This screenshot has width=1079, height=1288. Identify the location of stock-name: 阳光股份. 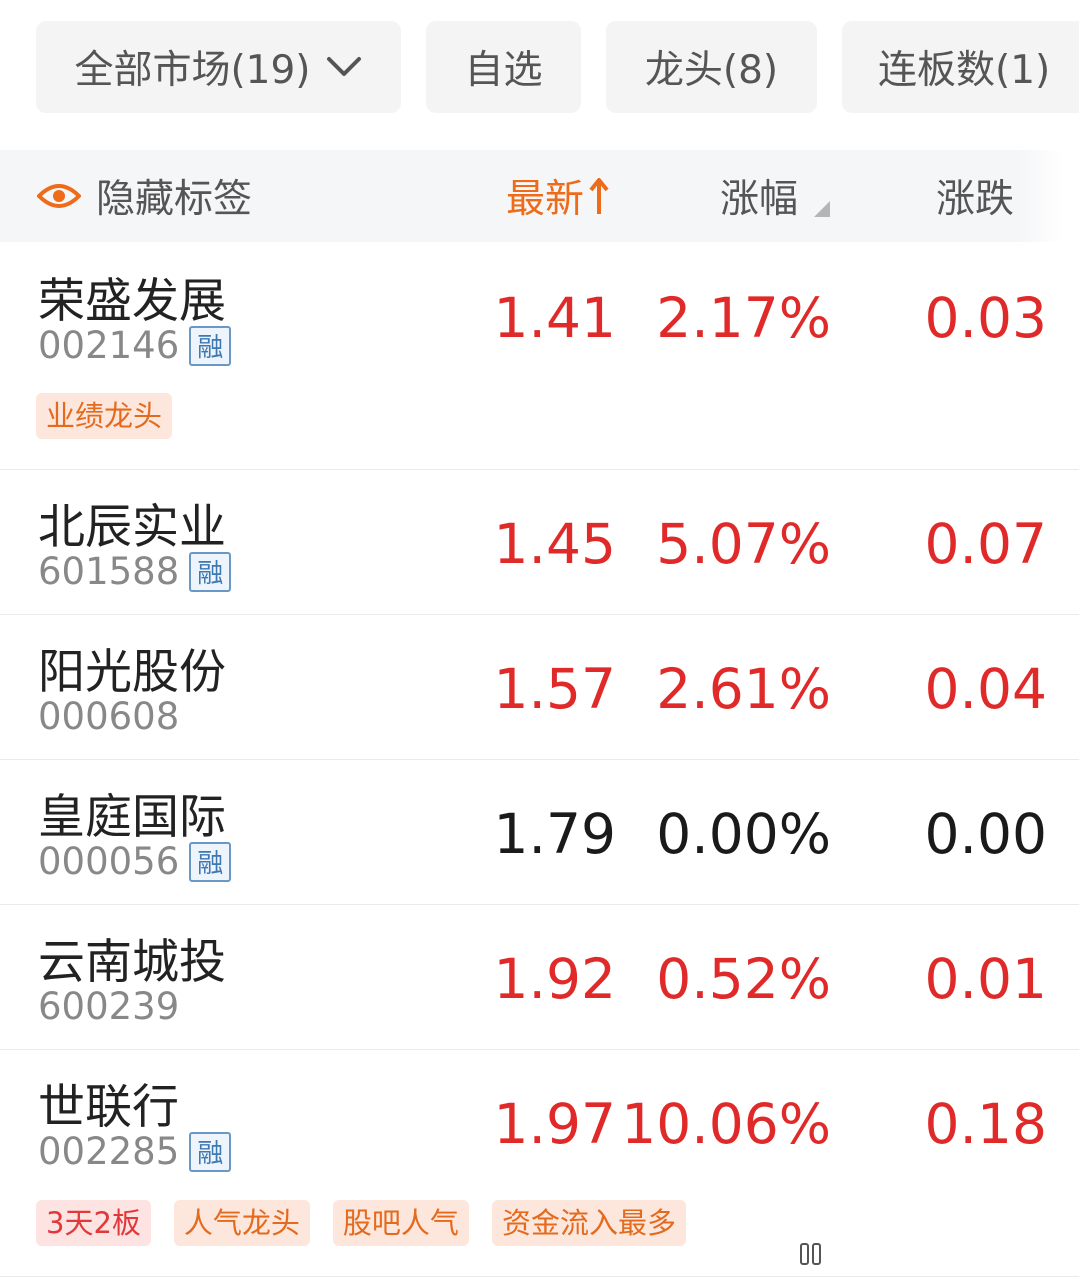
(132, 672).